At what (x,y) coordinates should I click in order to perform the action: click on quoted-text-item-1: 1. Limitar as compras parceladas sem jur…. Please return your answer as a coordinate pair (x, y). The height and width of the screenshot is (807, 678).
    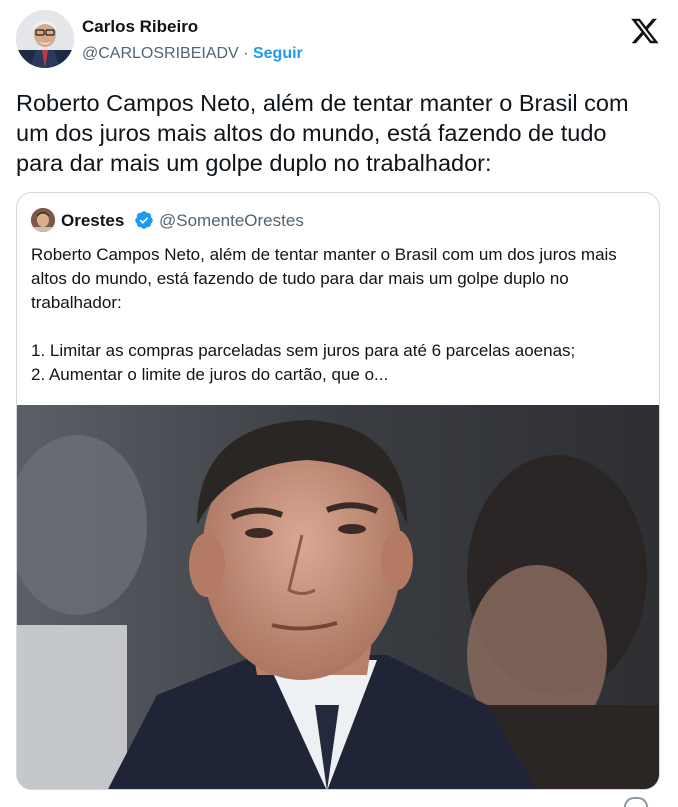
    Looking at the image, I should click on (303, 350).